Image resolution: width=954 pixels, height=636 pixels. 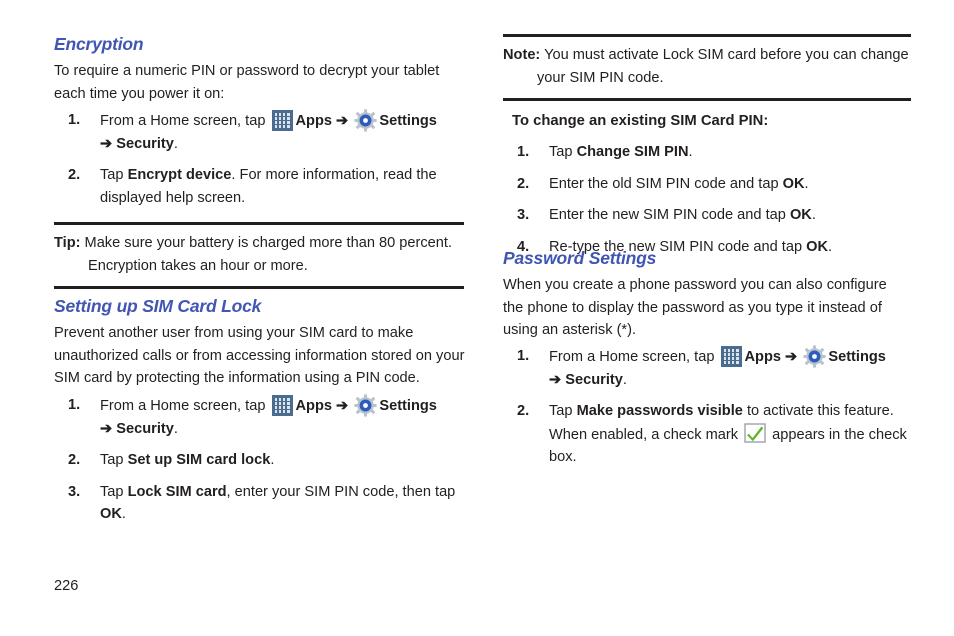 I want to click on list-item: 2. Tap Set up SIM card lock., so click(x=260, y=460).